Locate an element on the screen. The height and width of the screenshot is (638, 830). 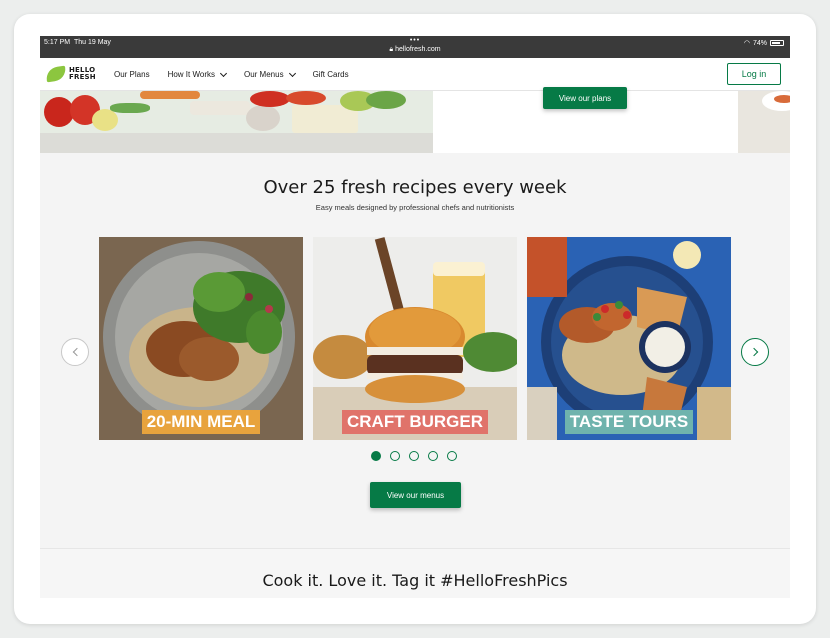
address-bar: 🔒︎ hellofresh.com is located at coordinates (415, 50).